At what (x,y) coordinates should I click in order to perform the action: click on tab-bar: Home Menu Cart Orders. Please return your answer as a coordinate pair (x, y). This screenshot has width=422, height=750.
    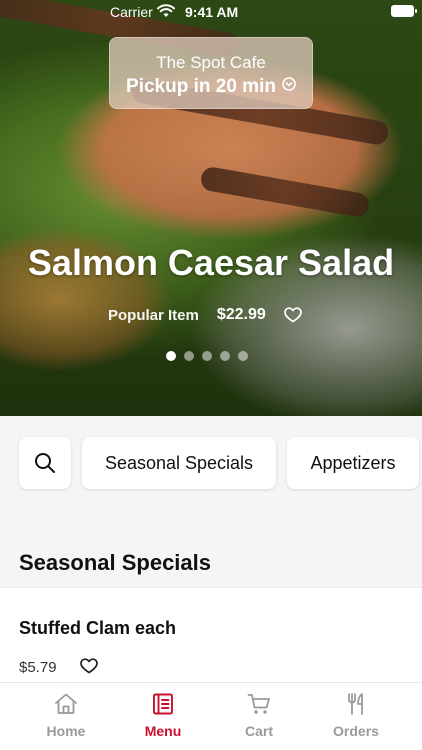
    Looking at the image, I should click on (211, 716).